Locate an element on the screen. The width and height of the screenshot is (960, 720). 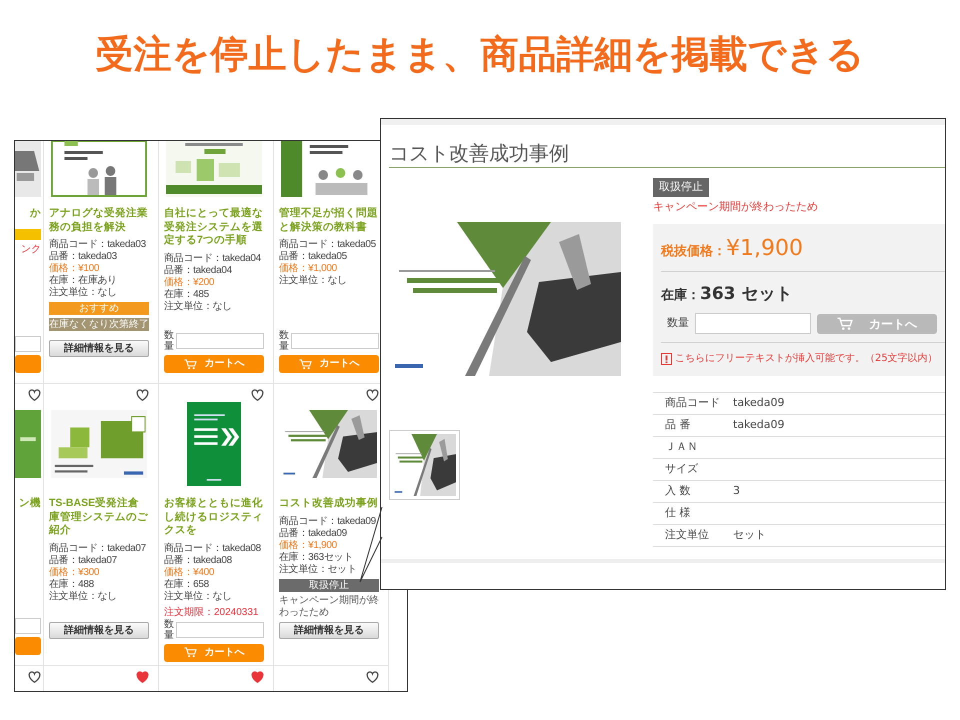
product-info-text: 商品コード：takeda09 is located at coordinates (328, 522).